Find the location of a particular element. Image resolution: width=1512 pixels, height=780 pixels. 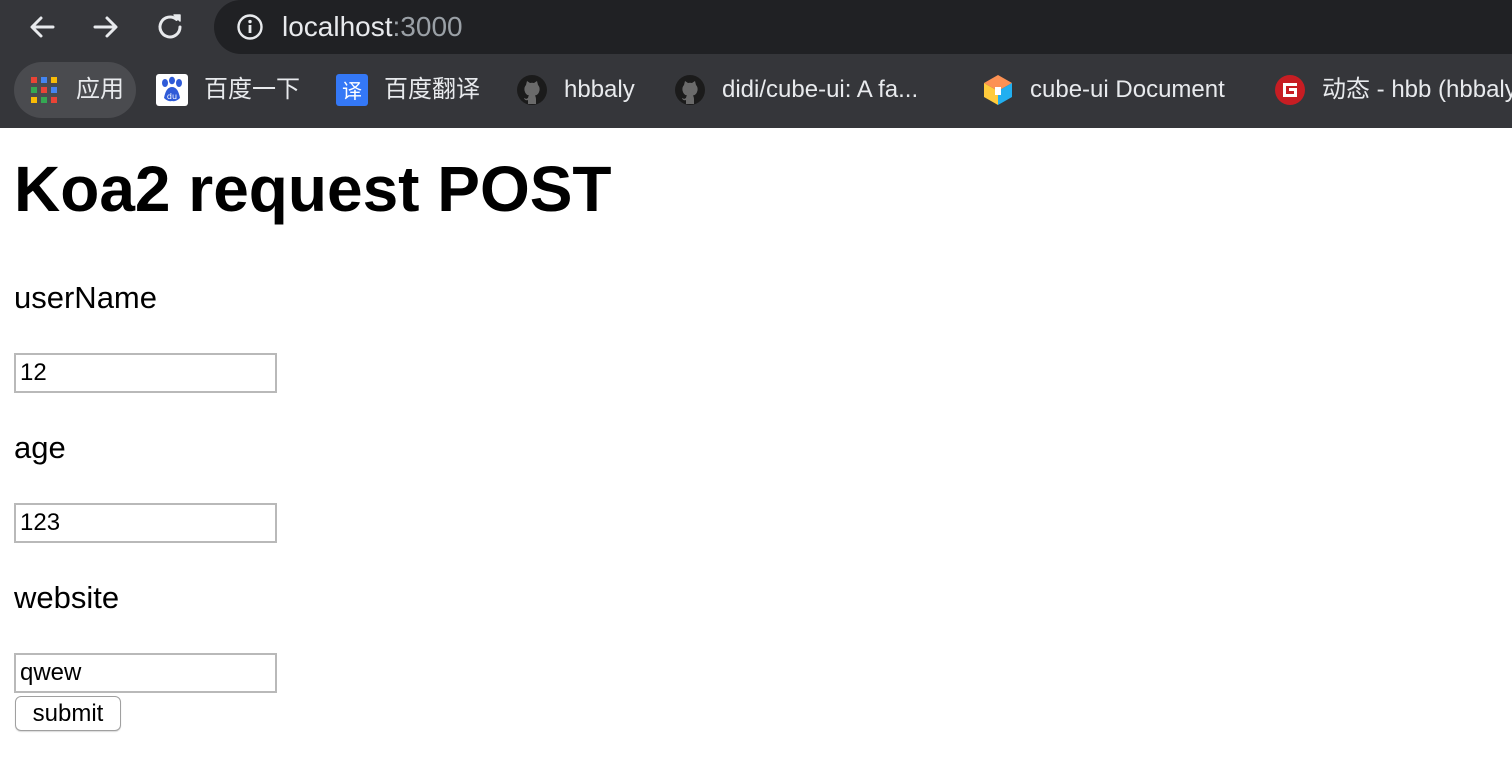

age-input is located at coordinates (145, 523).